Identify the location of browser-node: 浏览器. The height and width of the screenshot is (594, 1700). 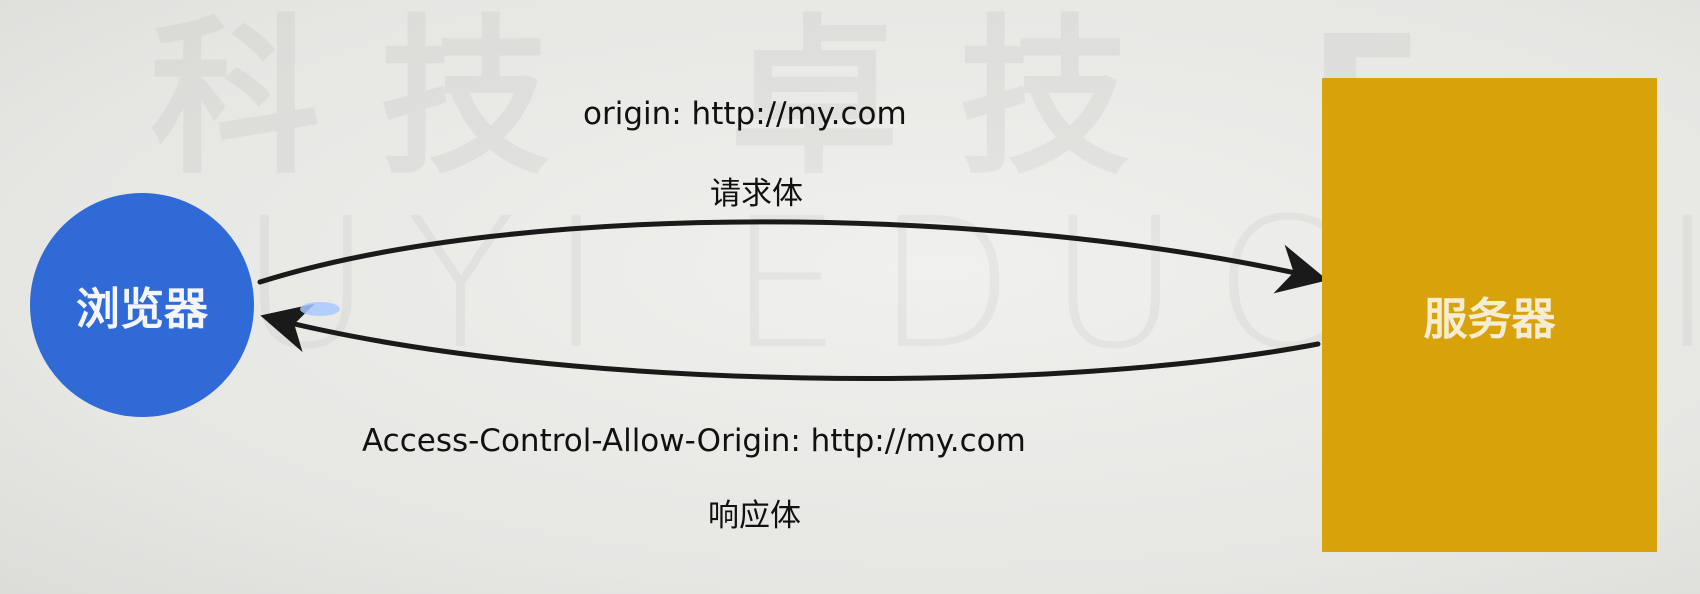
(142, 305).